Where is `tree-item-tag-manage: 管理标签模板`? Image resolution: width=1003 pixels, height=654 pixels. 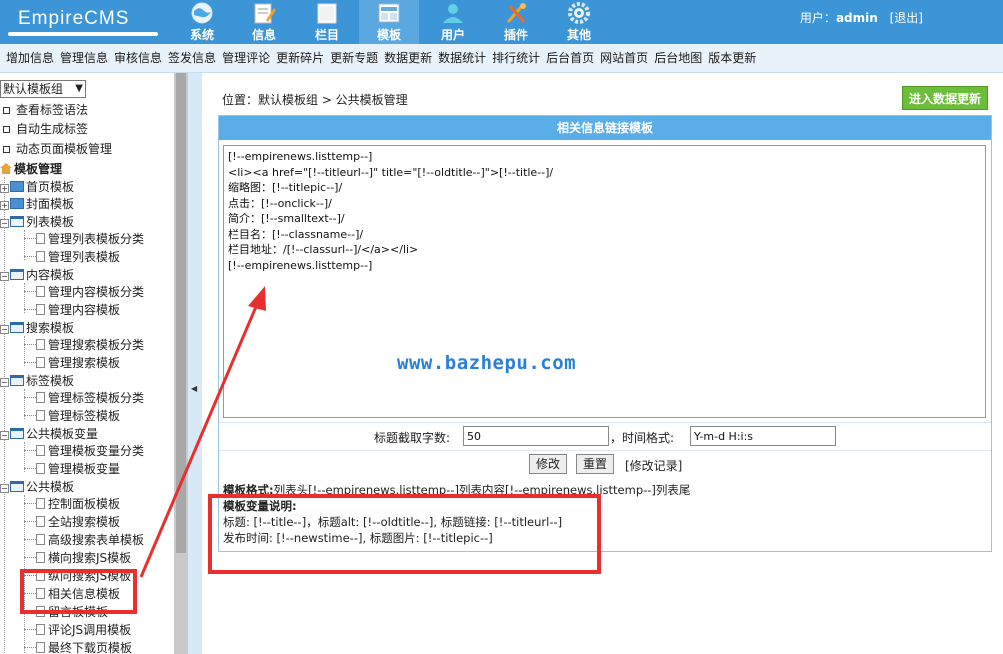
tree-item-tag-manage: 管理标签模板 is located at coordinates (72, 416).